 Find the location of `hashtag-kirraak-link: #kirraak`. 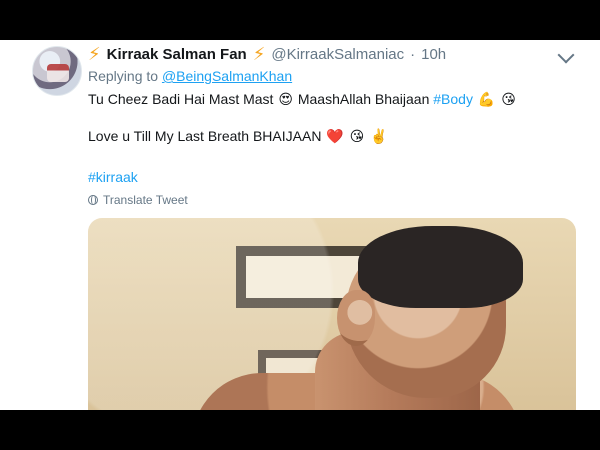

hashtag-kirraak-link: #kirraak is located at coordinates (113, 177).